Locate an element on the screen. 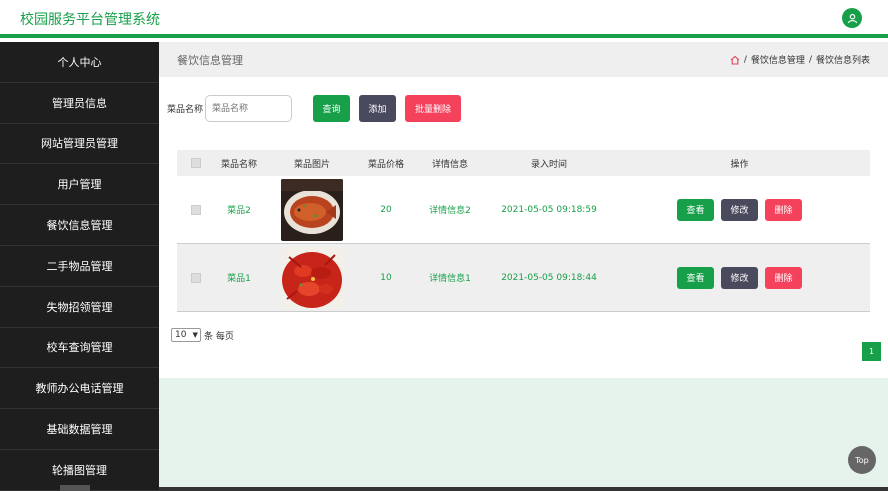 The width and height of the screenshot is (888, 491). breadcrumb-dining-management: 餐饮信息管理 is located at coordinates (778, 59).